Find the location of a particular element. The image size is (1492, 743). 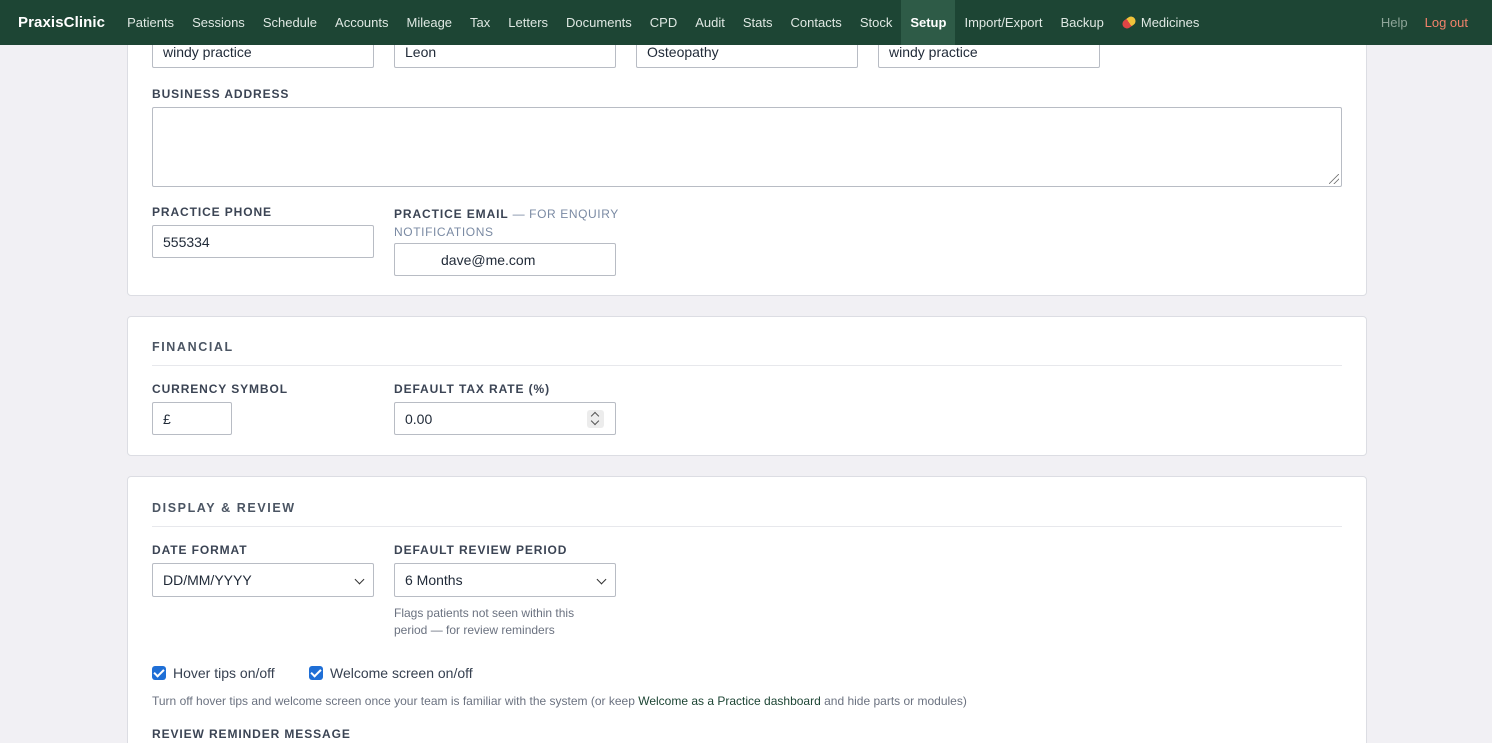

financial-section-title: Financial is located at coordinates (193, 347).